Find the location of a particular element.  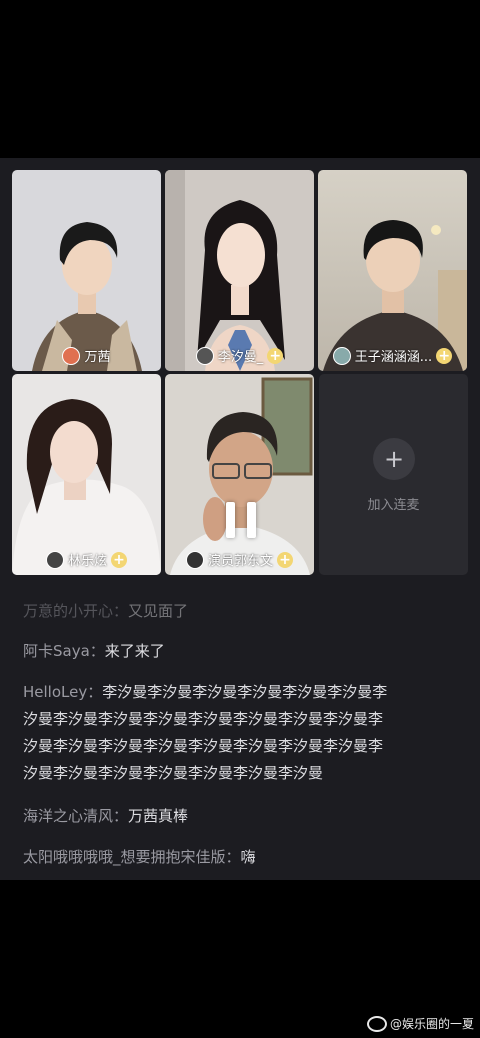

chat-message: 万意的小开心：又见面了 is located at coordinates (243, 611).